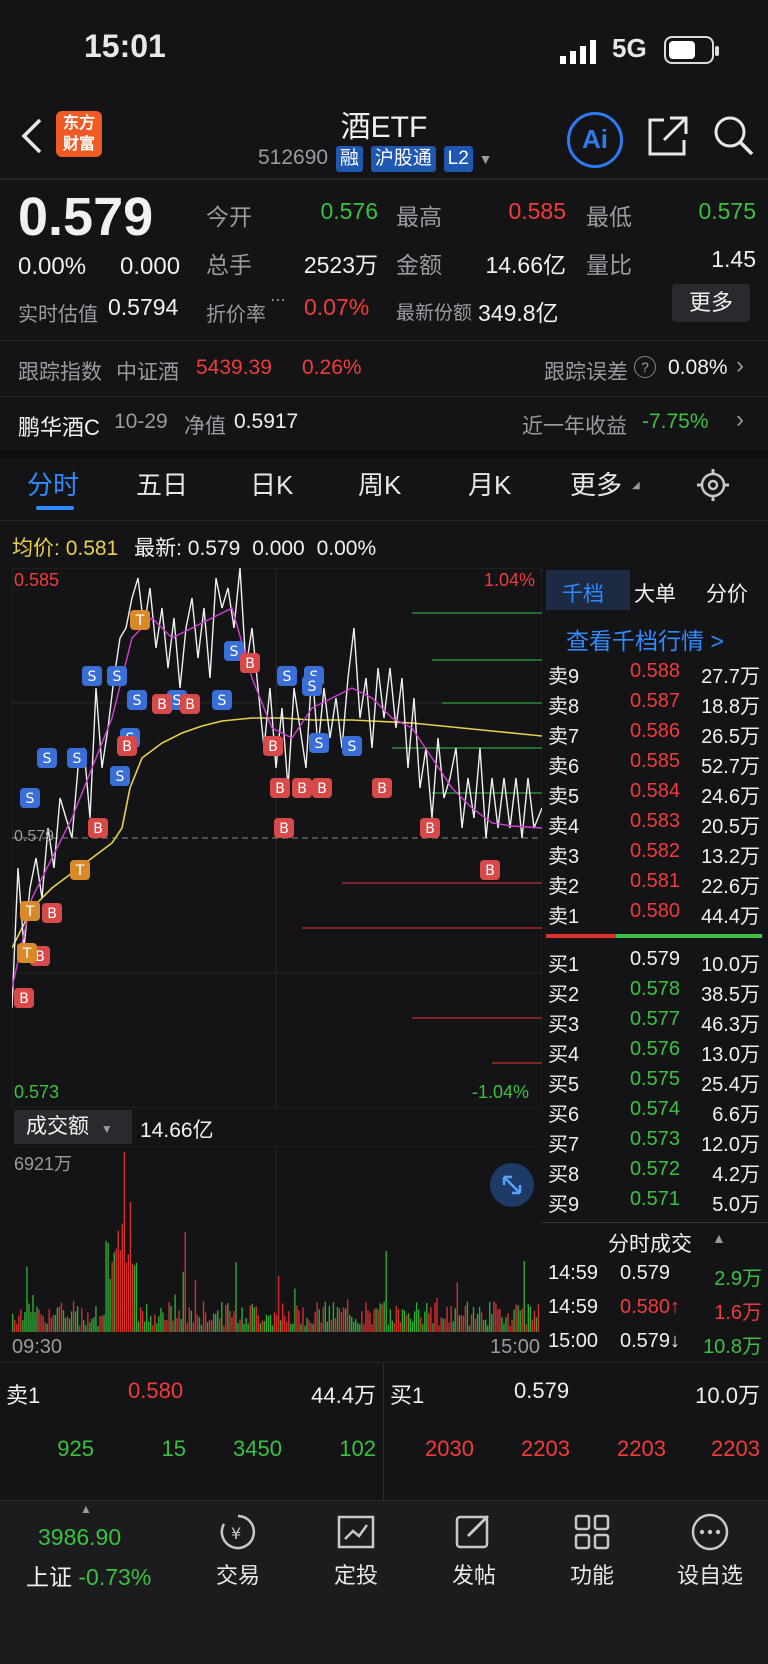 Image resolution: width=768 pixels, height=1664 pixels. I want to click on info-dots-icon: ⋯, so click(278, 300).